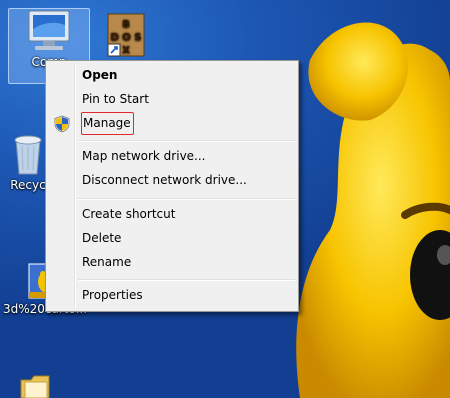 The image size is (450, 398). What do you see at coordinates (28, 185) in the screenshot?
I see `recycle-bin-label: Recyc` at bounding box center [28, 185].